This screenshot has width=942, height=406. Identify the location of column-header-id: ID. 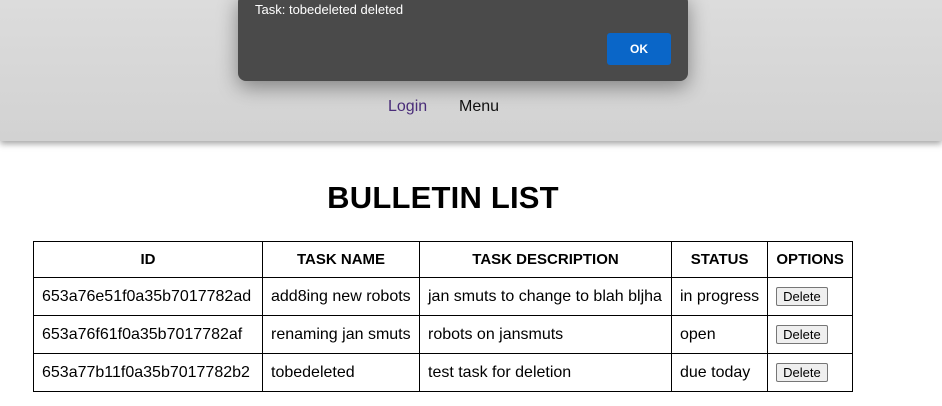
(148, 259).